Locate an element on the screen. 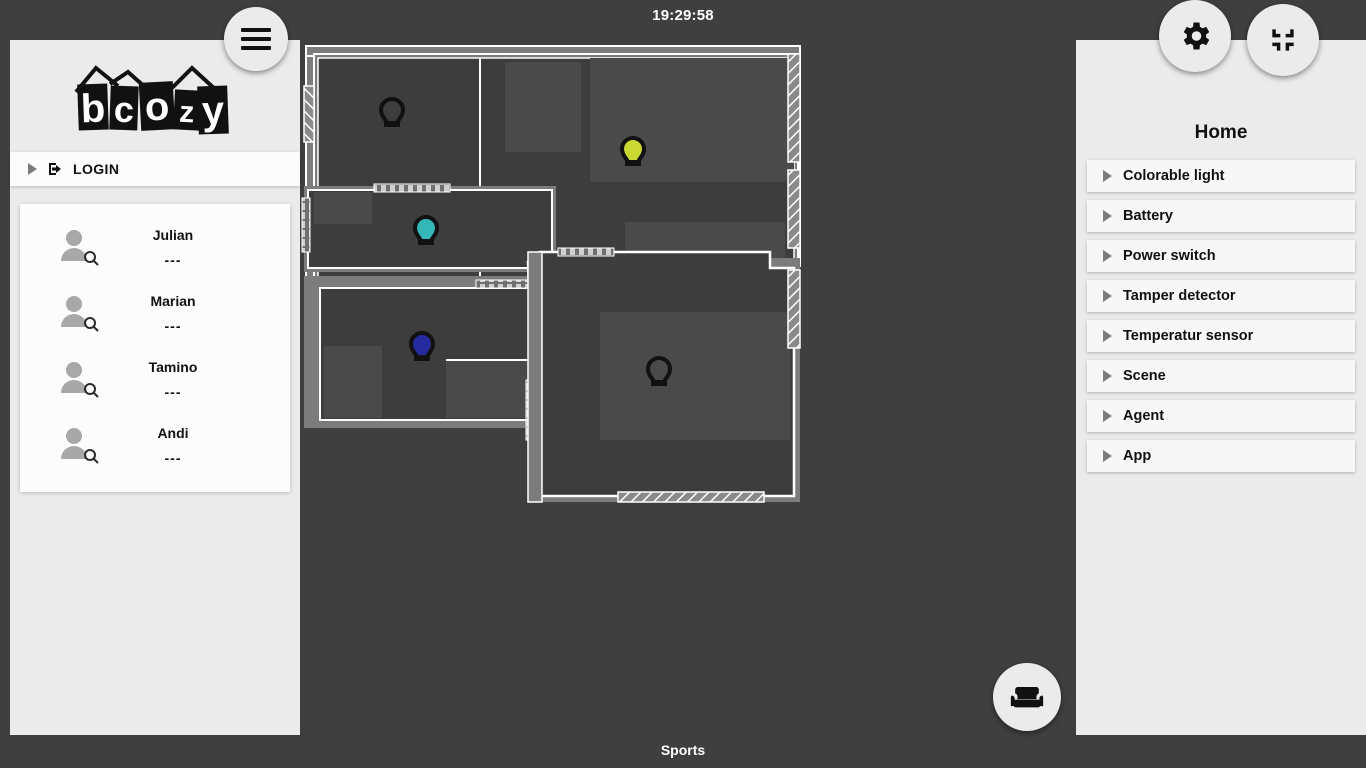 Image resolution: width=1366 pixels, height=768 pixels. svg-text: b is located at coordinates (93, 109).